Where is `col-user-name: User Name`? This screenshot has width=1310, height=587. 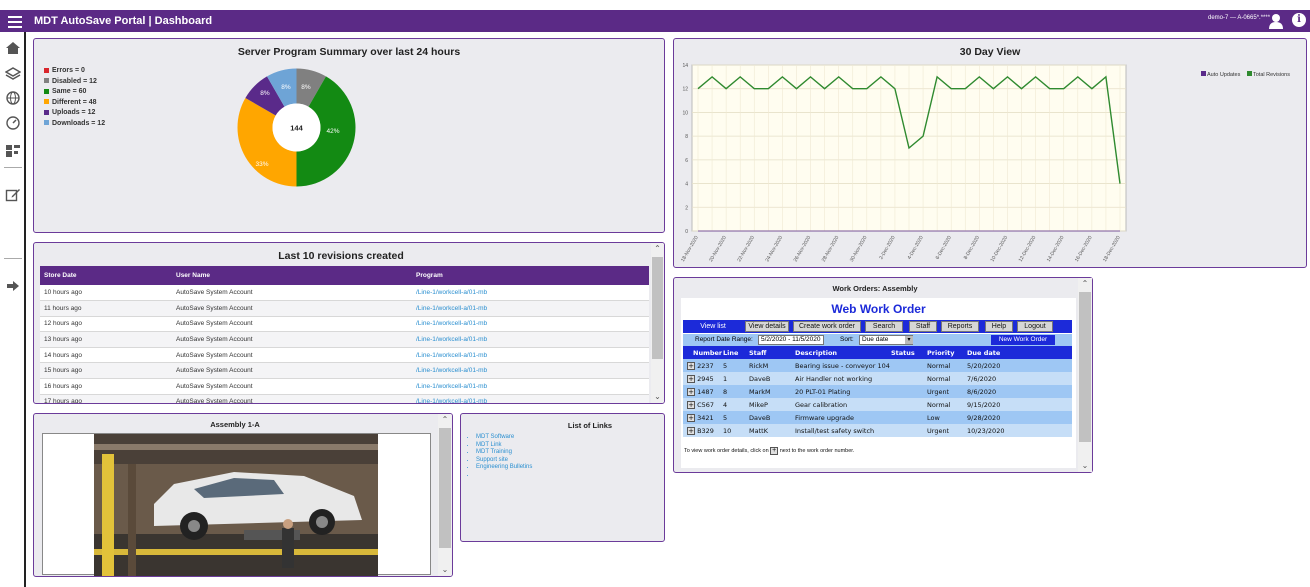 col-user-name: User Name is located at coordinates (292, 275).